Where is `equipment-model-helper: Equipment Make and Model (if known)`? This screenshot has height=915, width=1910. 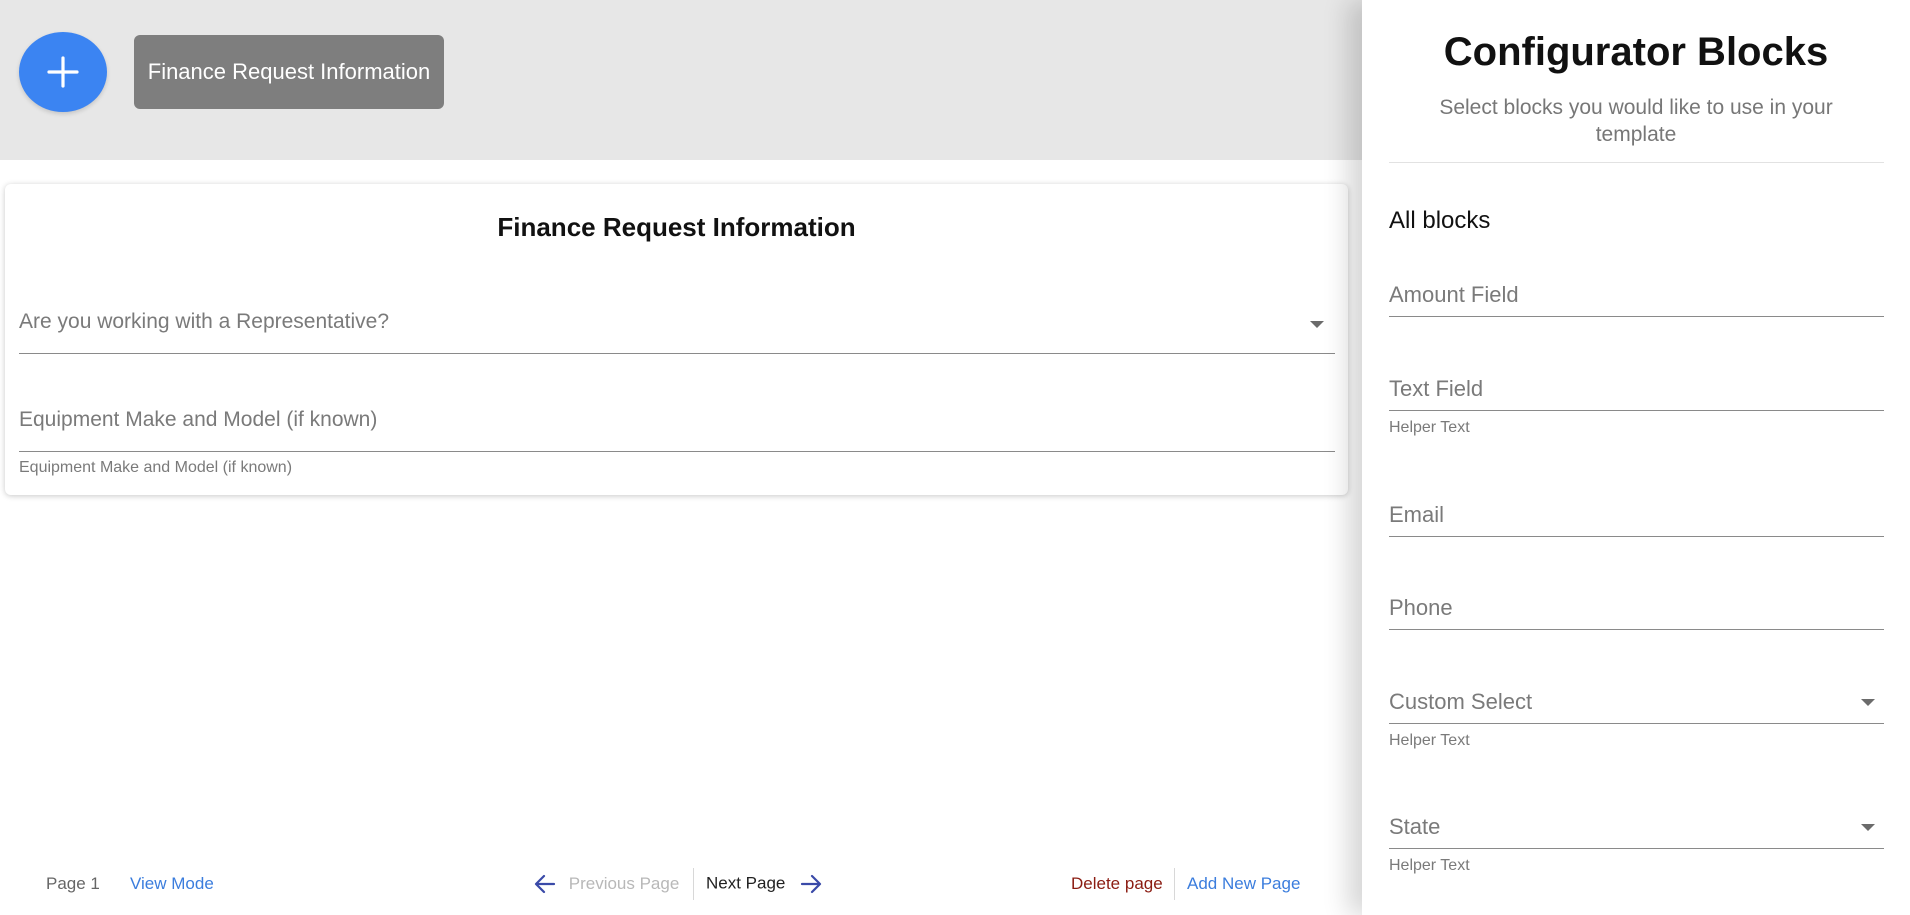
equipment-model-helper: Equipment Make and Model (if known) is located at coordinates (156, 467).